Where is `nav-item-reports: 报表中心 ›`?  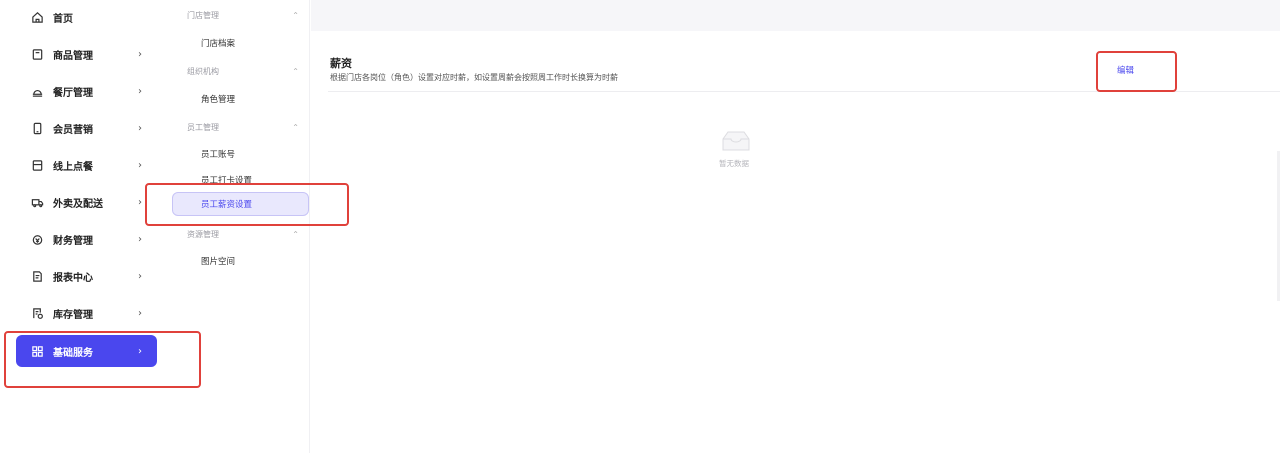
nav-item-reports: 报表中心 › is located at coordinates (86, 276).